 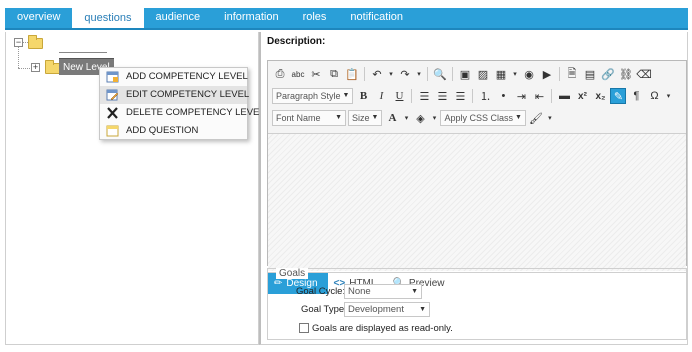 What do you see at coordinates (434, 118) in the screenshot?
I see `highlight-dropdown-icon: ▾` at bounding box center [434, 118].